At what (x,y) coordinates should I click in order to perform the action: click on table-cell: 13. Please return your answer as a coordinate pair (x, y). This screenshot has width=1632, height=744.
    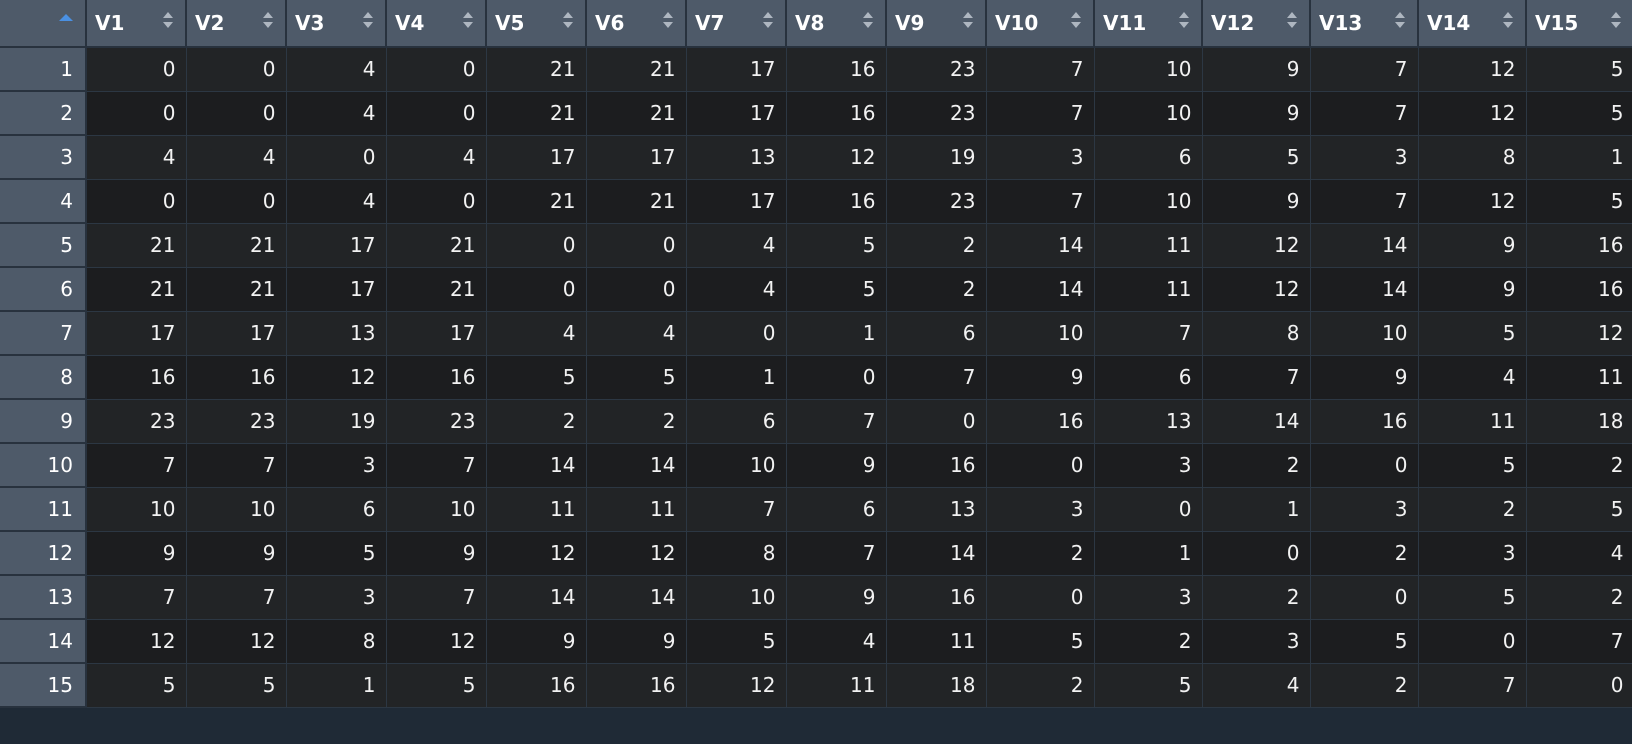
    Looking at the image, I should click on (936, 509).